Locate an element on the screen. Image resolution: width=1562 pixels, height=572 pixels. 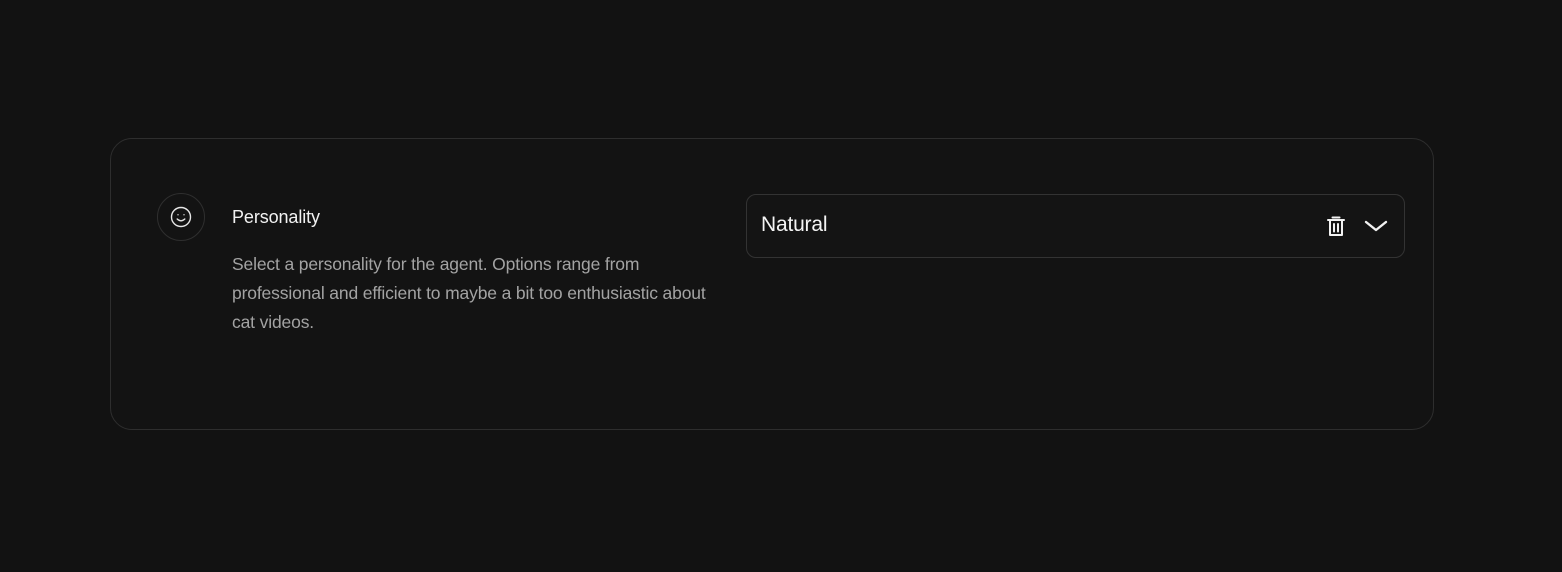
smiley-face-icon is located at coordinates (181, 217).